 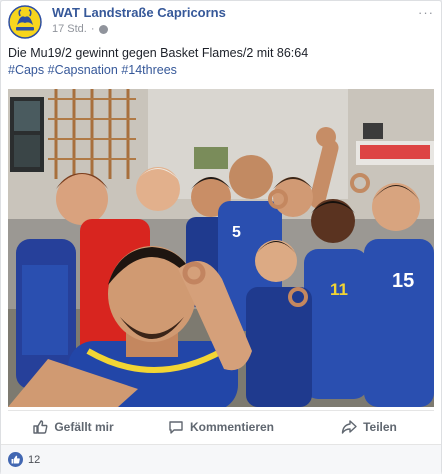 What do you see at coordinates (149, 70) in the screenshot?
I see `hashtag-link: #14threes` at bounding box center [149, 70].